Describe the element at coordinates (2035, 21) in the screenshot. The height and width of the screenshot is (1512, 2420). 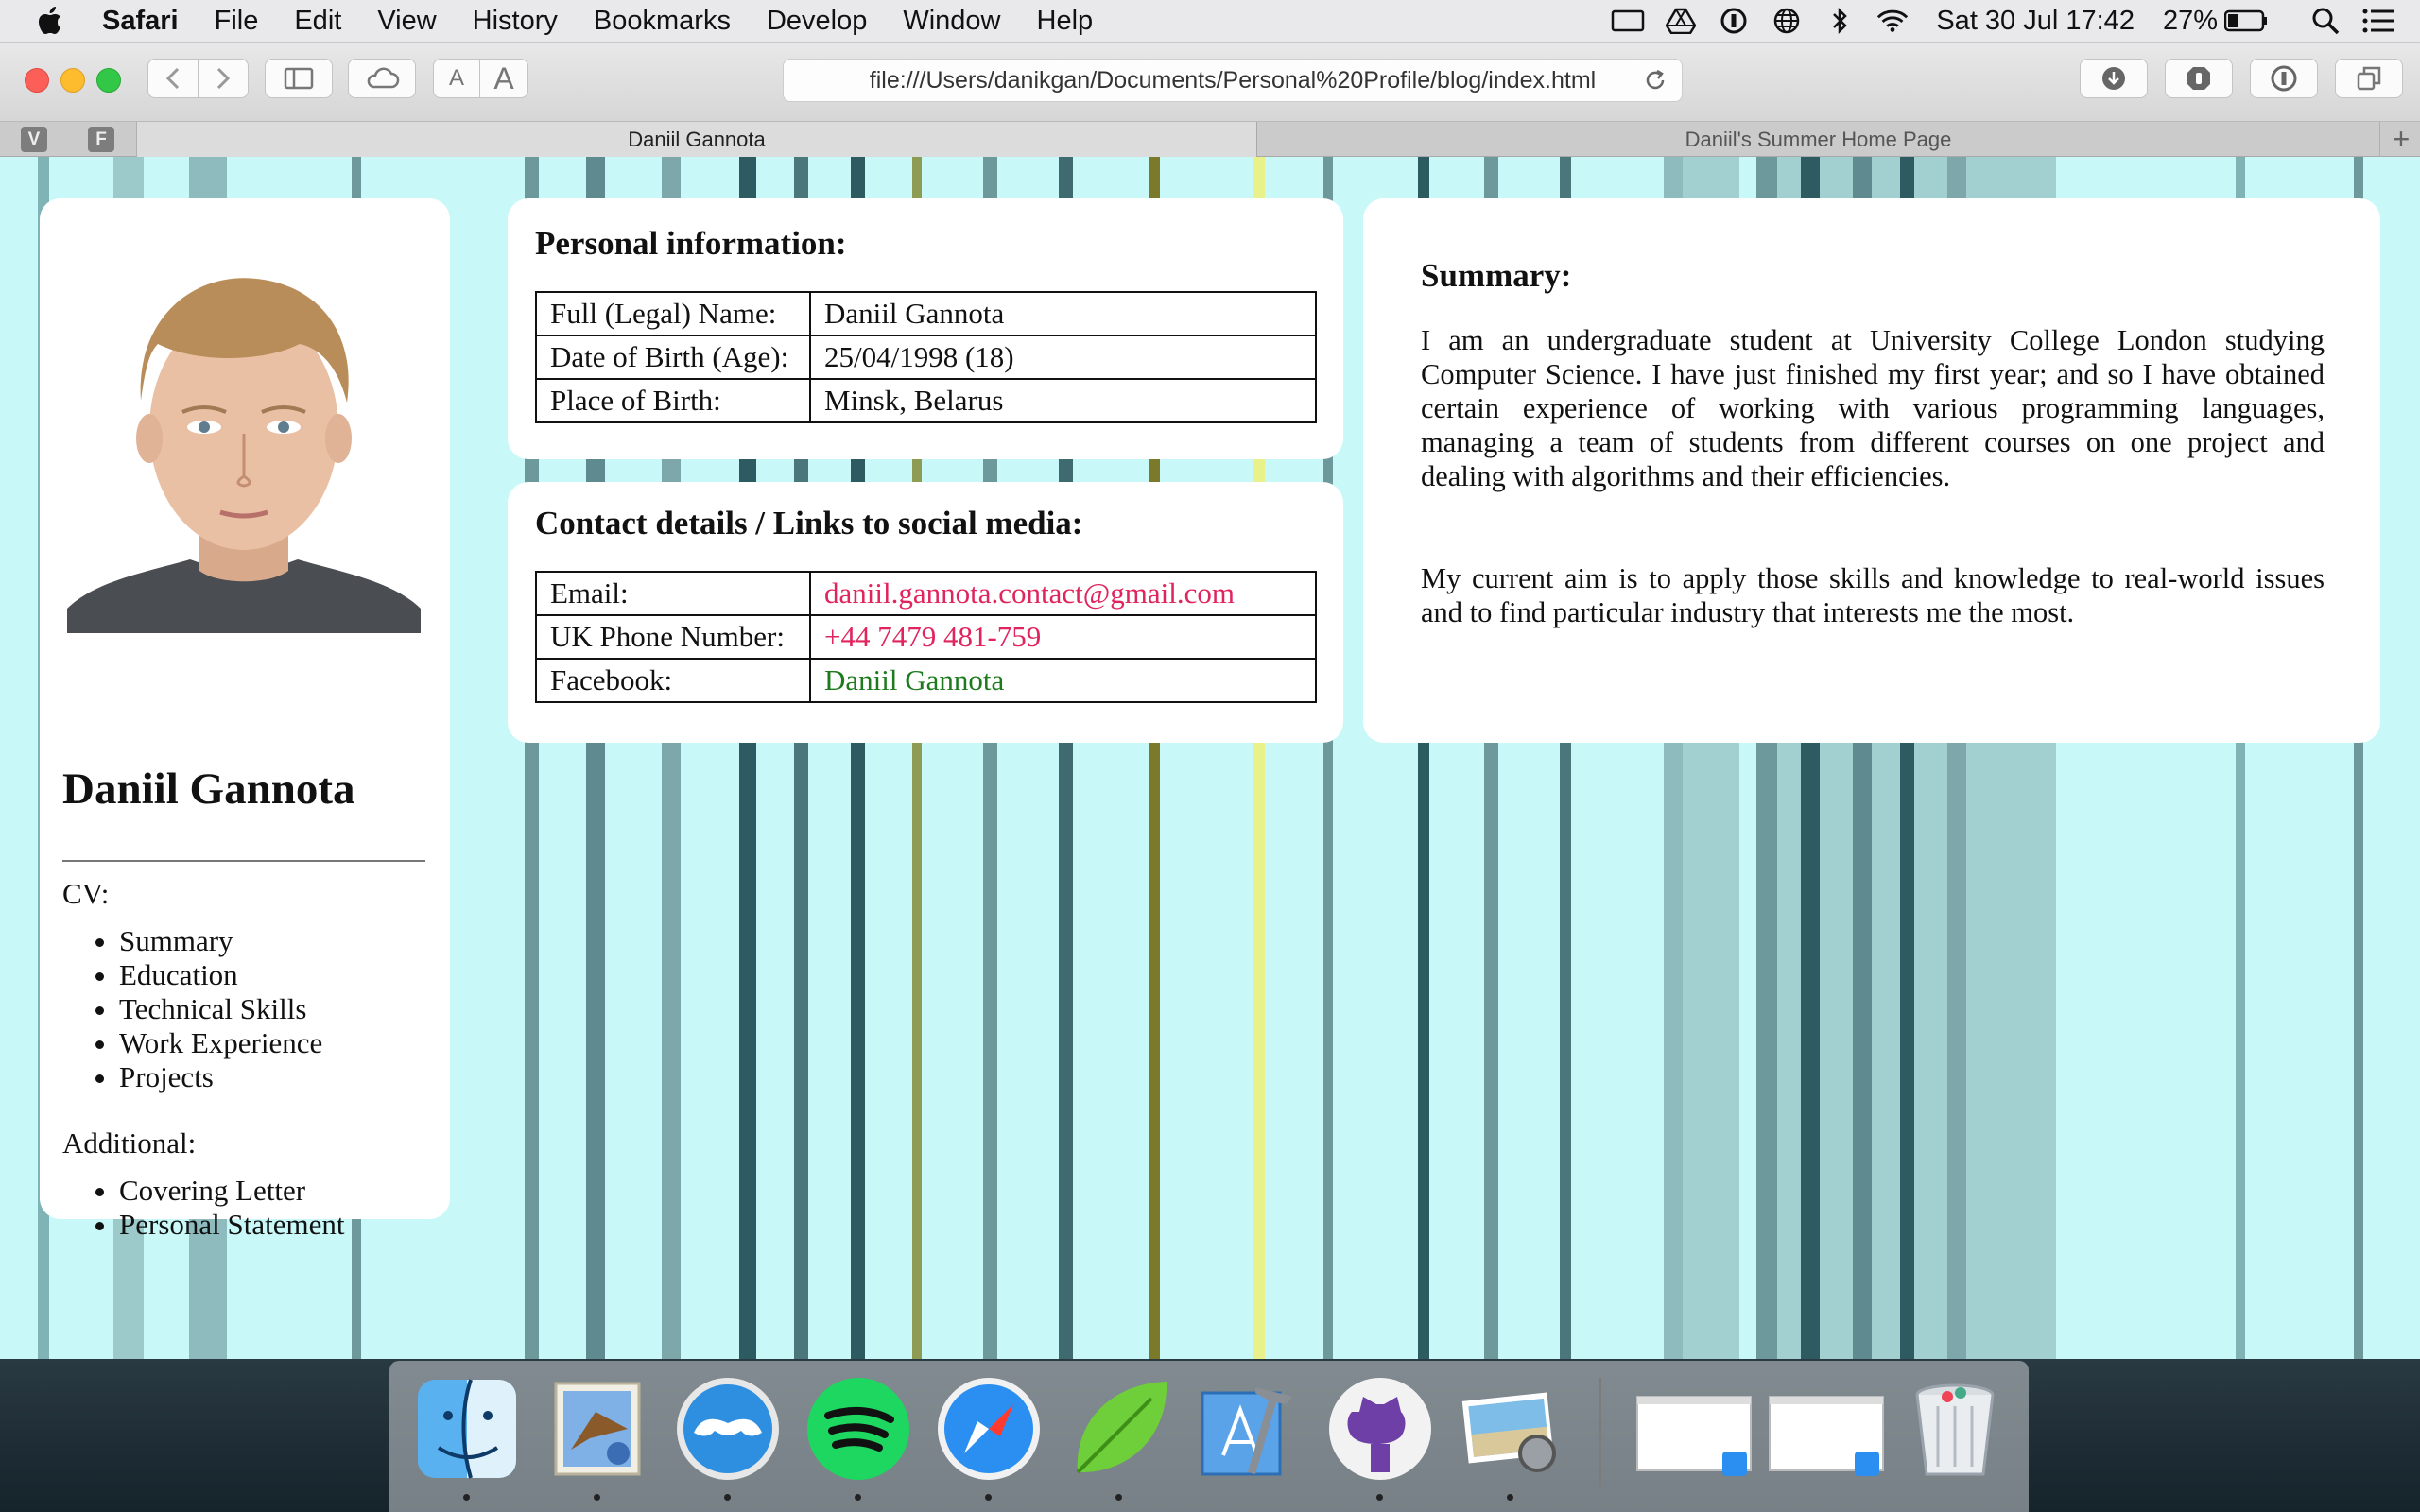
I see `menubar-clock: Sat 30 Jul 17:42` at that location.